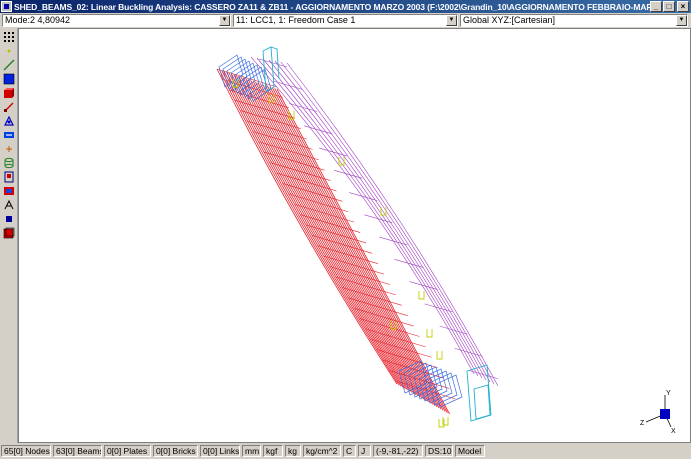 Image resolution: width=691 pixels, height=459 pixels. What do you see at coordinates (273, 451) in the screenshot?
I see `status-unit-force: kgf` at bounding box center [273, 451].